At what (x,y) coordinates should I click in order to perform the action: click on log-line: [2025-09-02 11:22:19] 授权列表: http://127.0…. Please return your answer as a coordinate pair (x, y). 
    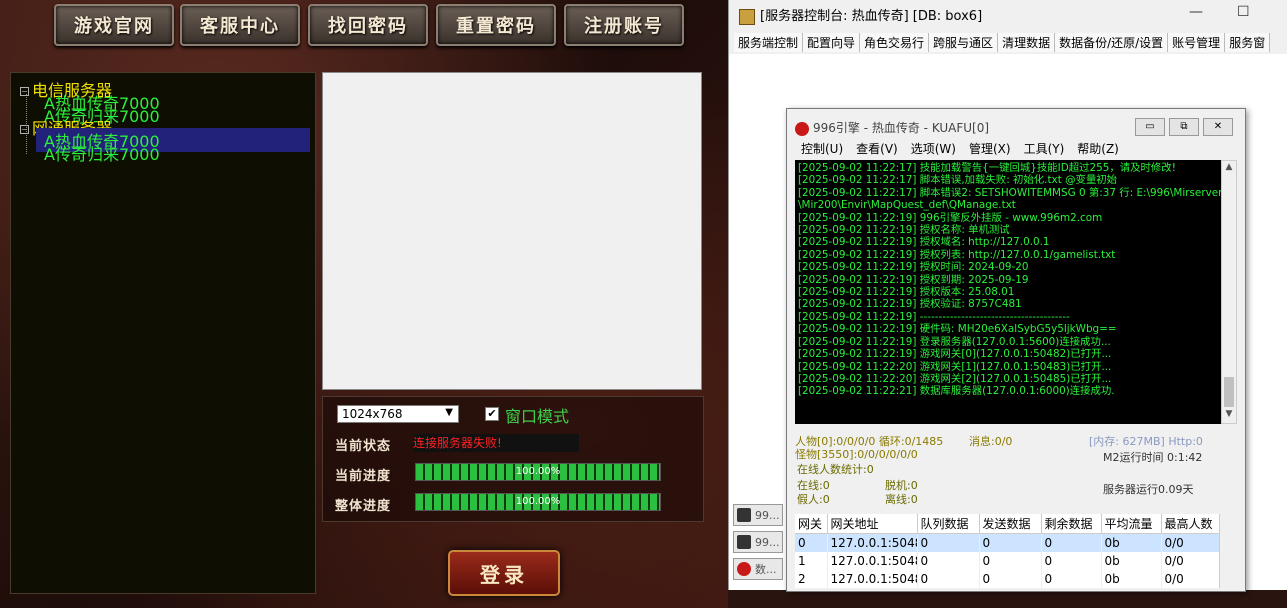
    Looking at the image, I should click on (957, 254).